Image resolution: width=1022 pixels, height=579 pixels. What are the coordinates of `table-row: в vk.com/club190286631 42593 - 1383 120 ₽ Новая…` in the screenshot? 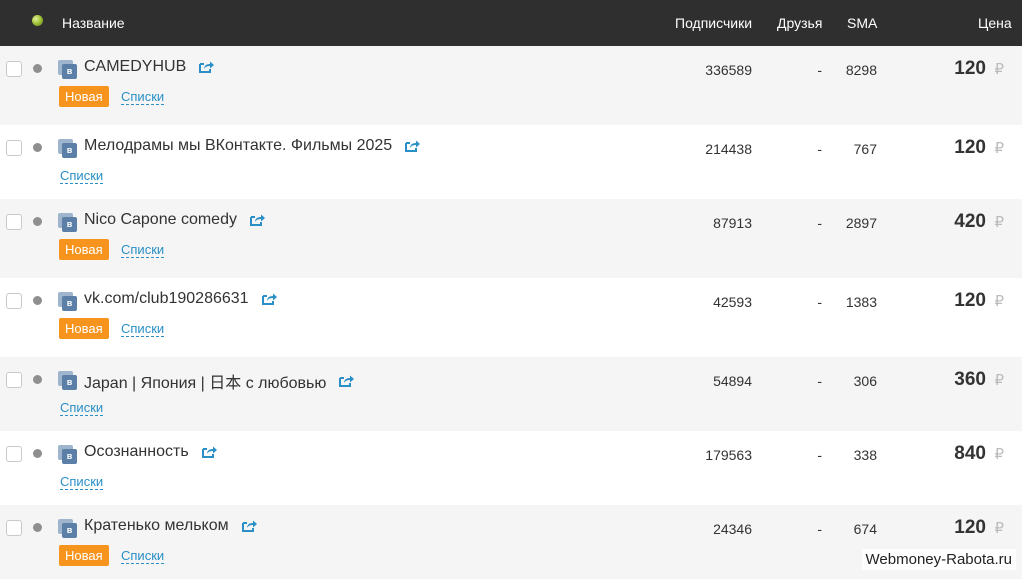 It's located at (511, 317).